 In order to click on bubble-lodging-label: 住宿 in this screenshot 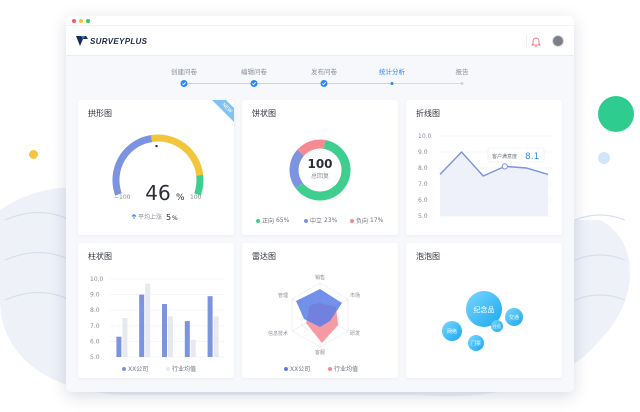, I will do `click(497, 326)`.